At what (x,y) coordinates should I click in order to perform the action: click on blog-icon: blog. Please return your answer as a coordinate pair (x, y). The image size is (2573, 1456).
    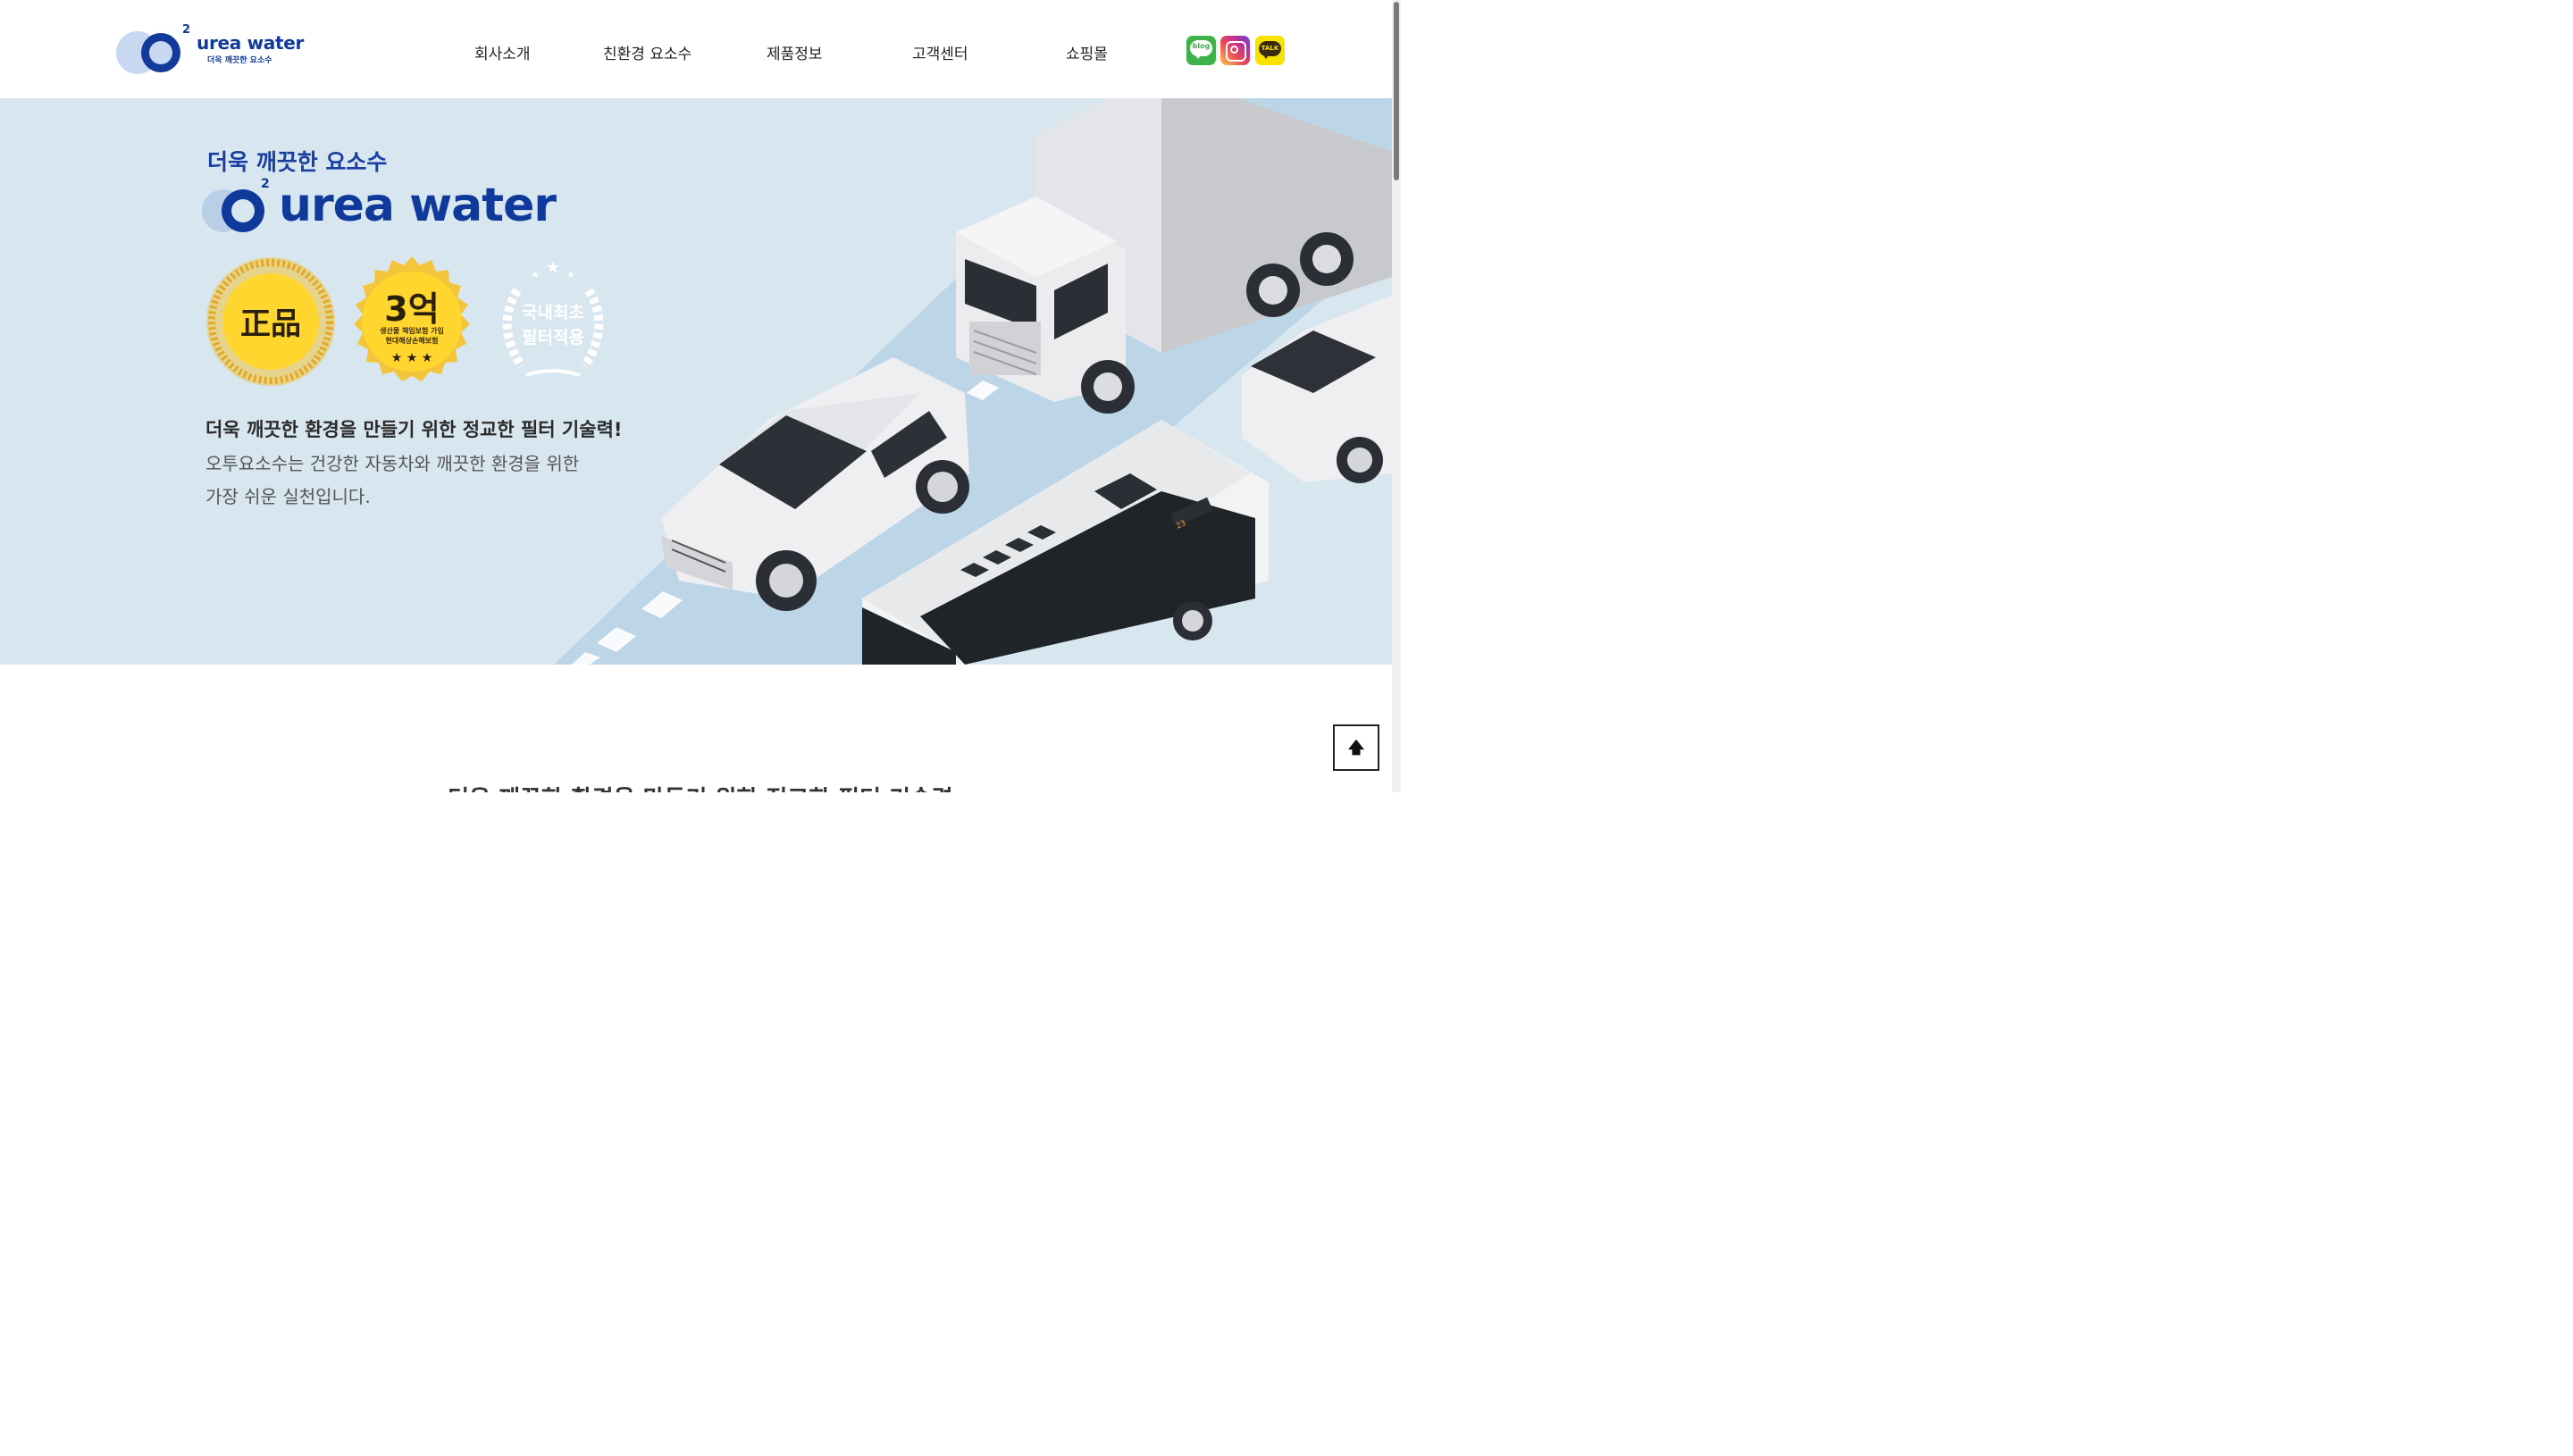
    Looking at the image, I should click on (1201, 50).